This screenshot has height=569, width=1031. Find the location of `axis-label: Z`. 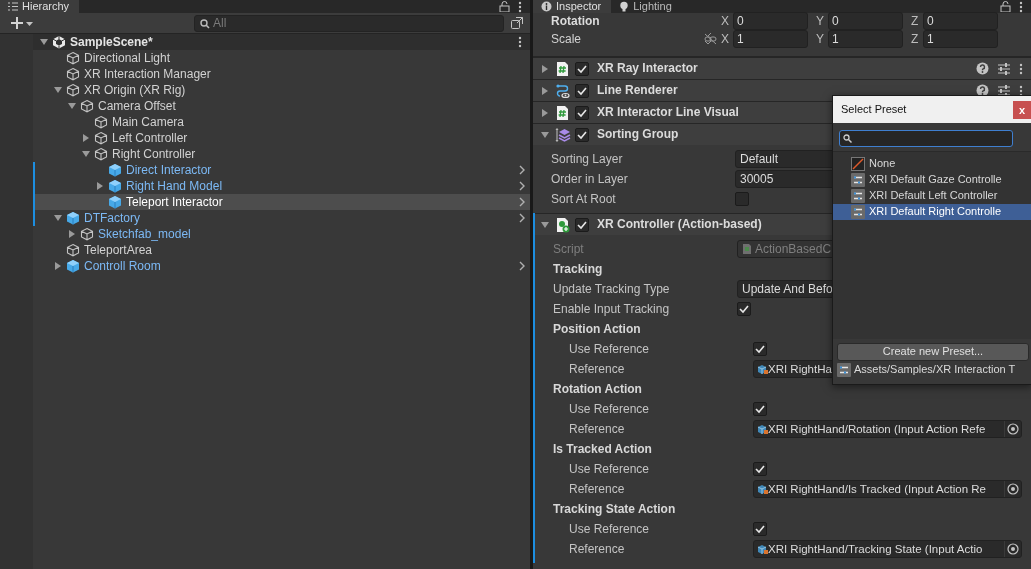

axis-label: Z is located at coordinates (915, 39).